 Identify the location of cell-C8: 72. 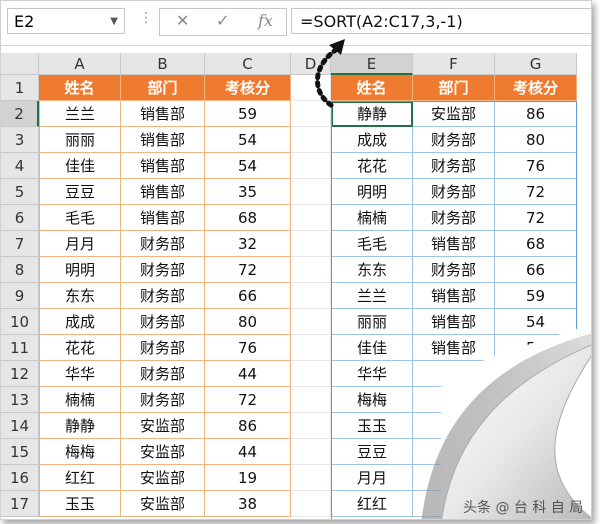
(248, 270).